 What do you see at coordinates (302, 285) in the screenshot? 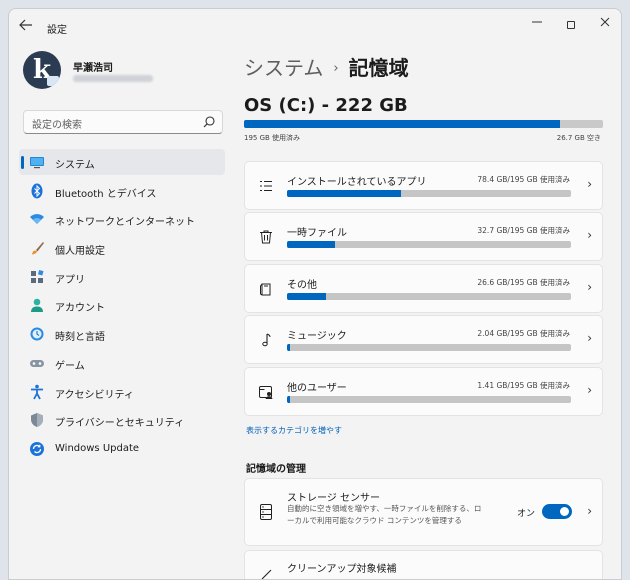
I see `category-name: その他` at bounding box center [302, 285].